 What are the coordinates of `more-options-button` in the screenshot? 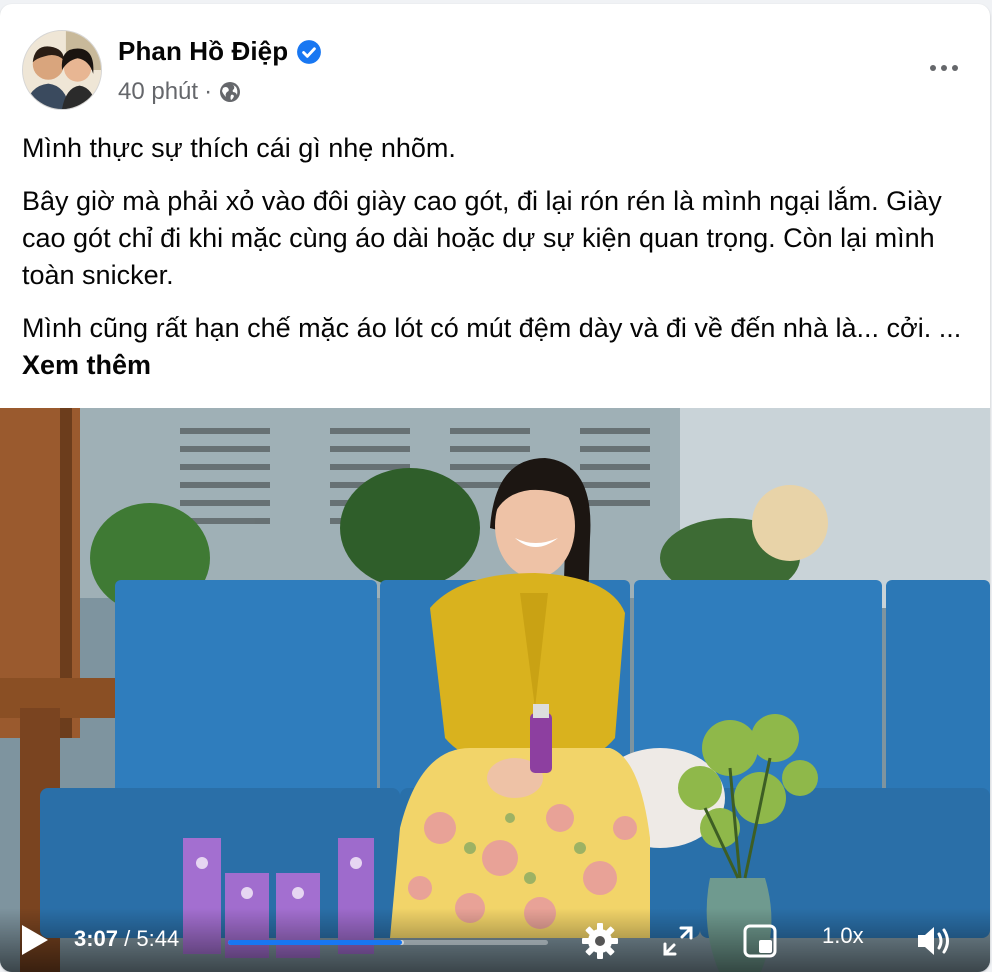 It's located at (944, 68).